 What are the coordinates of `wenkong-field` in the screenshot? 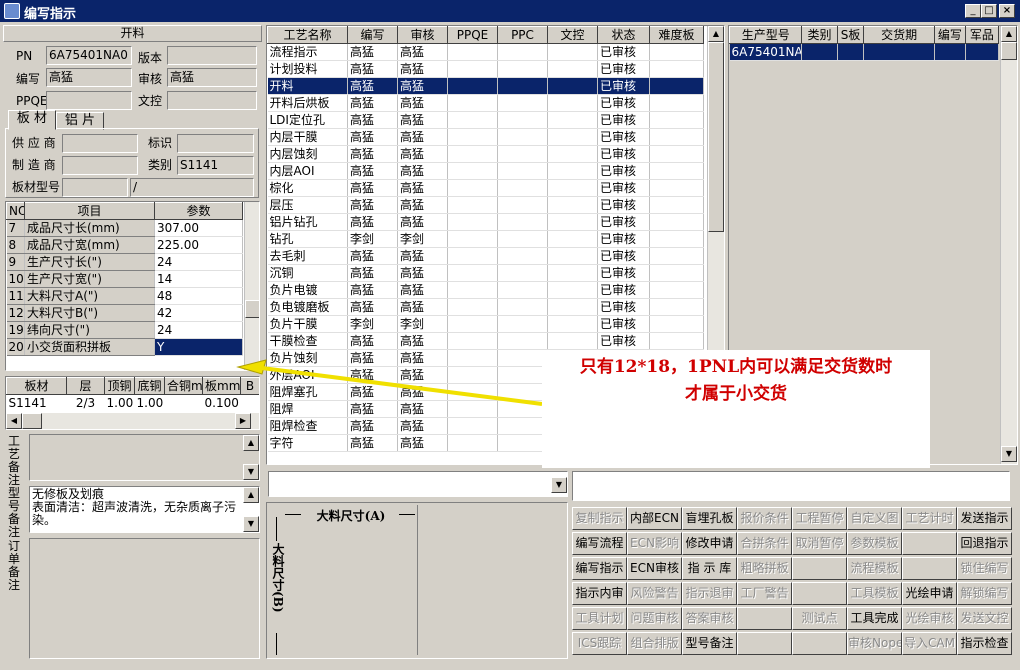 It's located at (212, 100).